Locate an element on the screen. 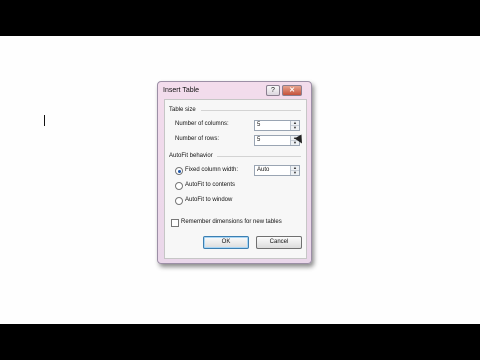 The image size is (480, 360). rows-value: 5 is located at coordinates (259, 140).